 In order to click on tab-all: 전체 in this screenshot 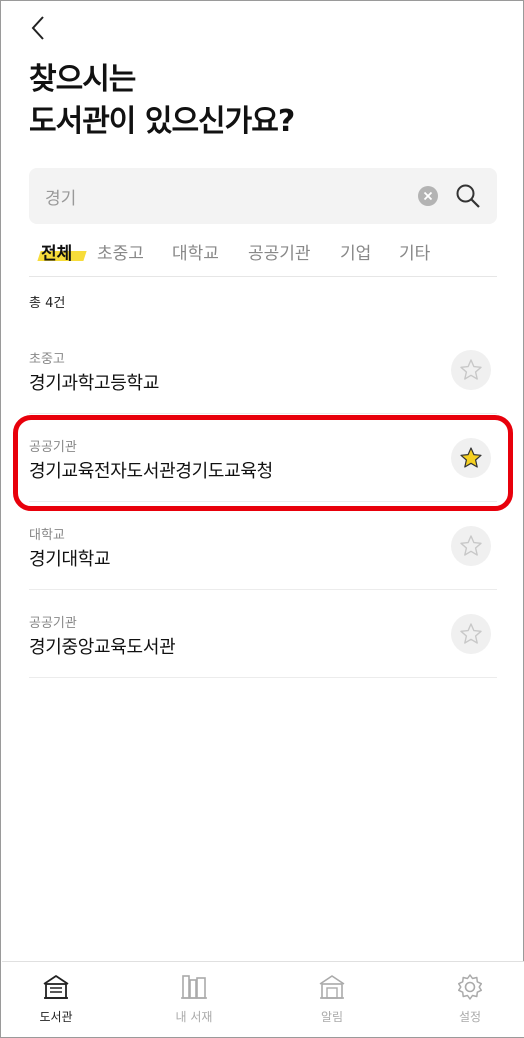, I will do `click(62, 251)`.